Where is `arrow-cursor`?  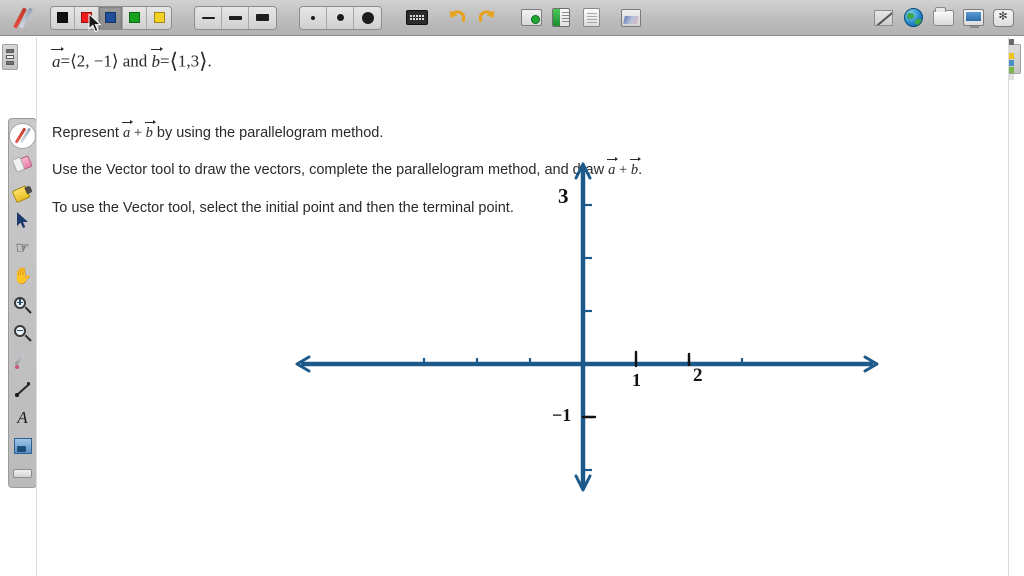 arrow-cursor is located at coordinates (95, 23).